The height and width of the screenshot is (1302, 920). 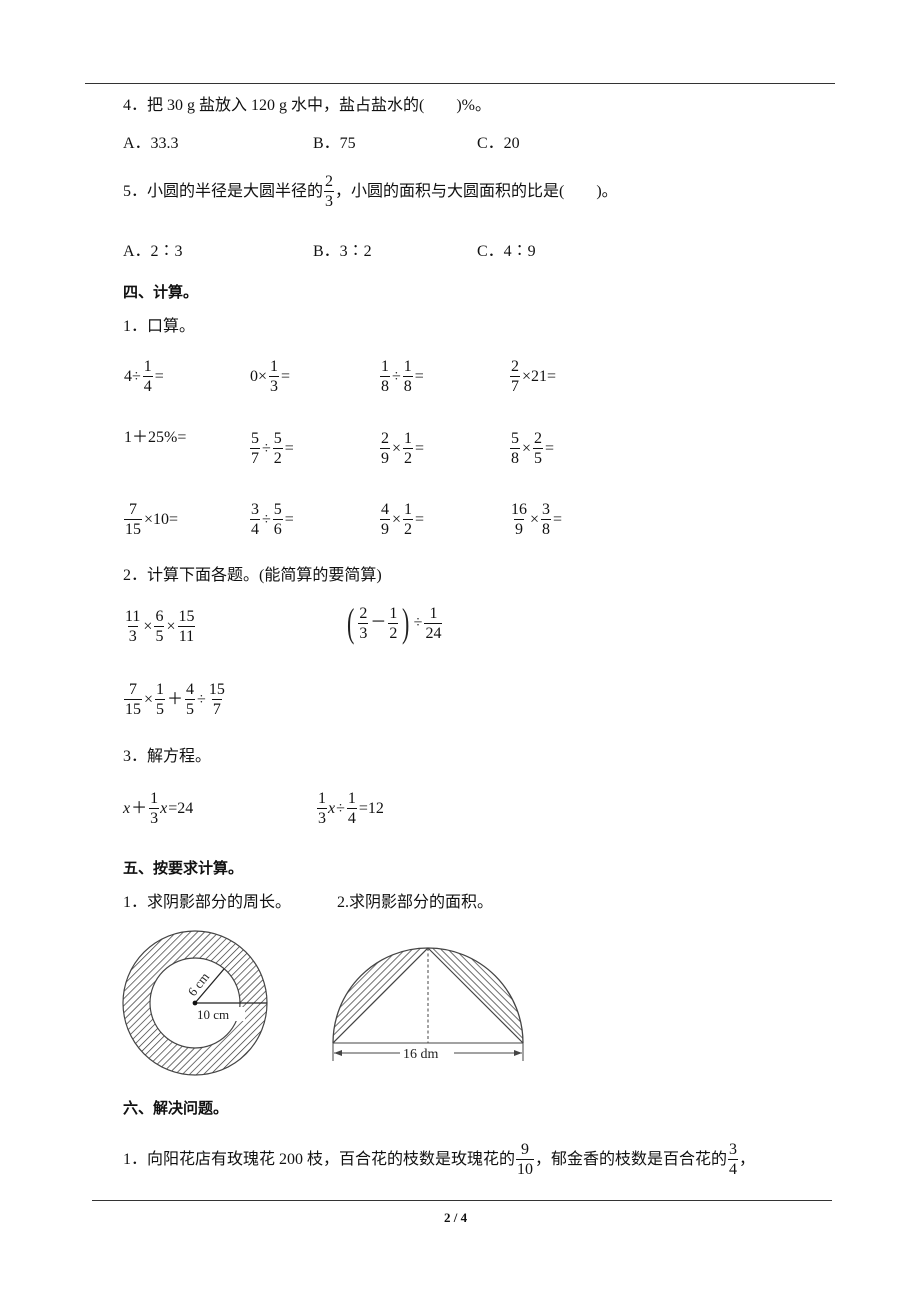 I want to click on annulus-figure: 6 cm 10 cm, so click(x=195, y=1003).